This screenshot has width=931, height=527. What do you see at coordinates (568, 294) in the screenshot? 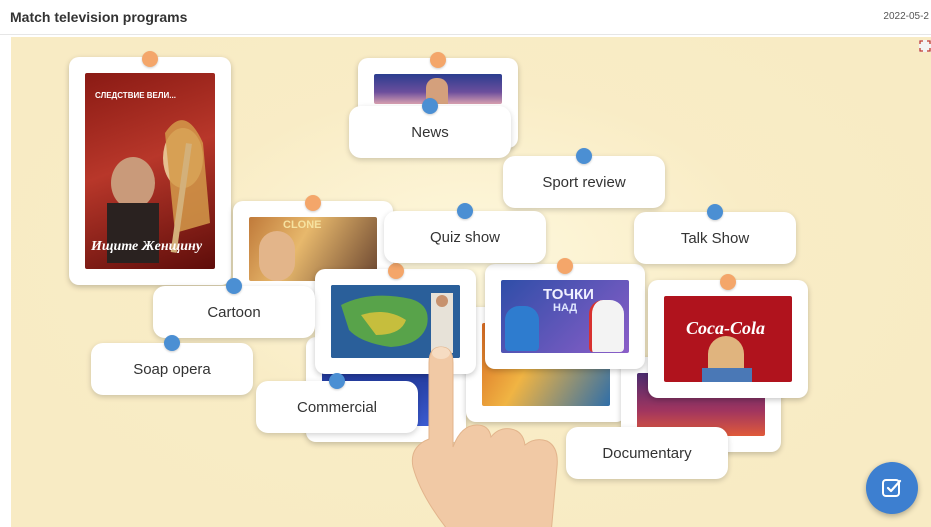
I see `sport-text-1: ТОЧКИ` at bounding box center [568, 294].